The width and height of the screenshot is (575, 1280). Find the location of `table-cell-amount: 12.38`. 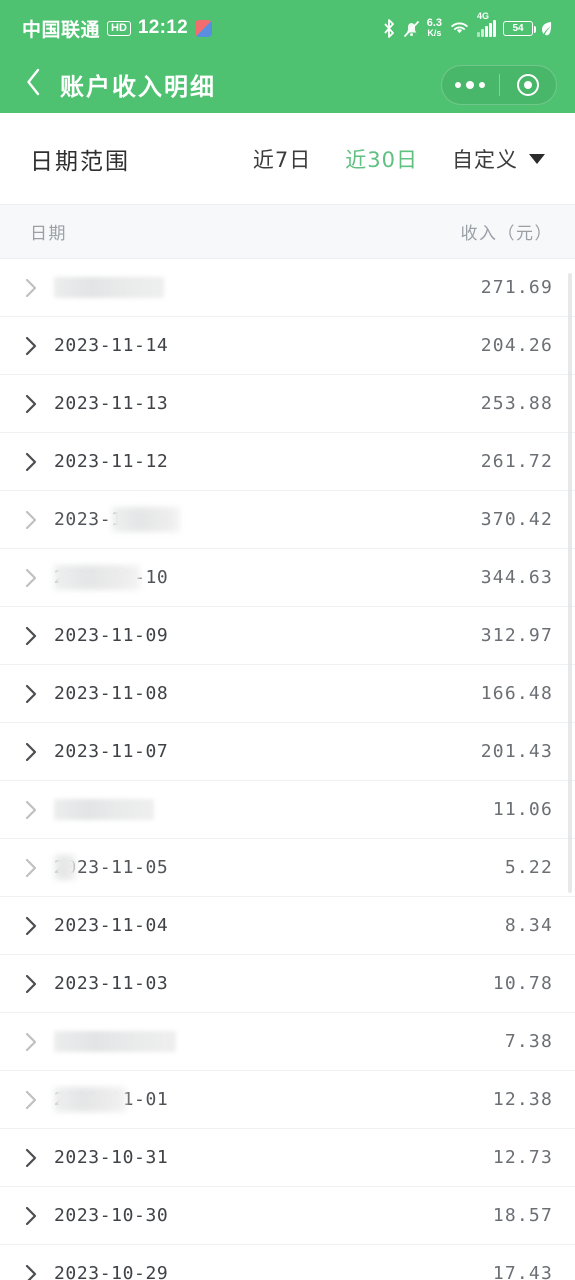

table-cell-amount: 12.38 is located at coordinates (522, 1099).